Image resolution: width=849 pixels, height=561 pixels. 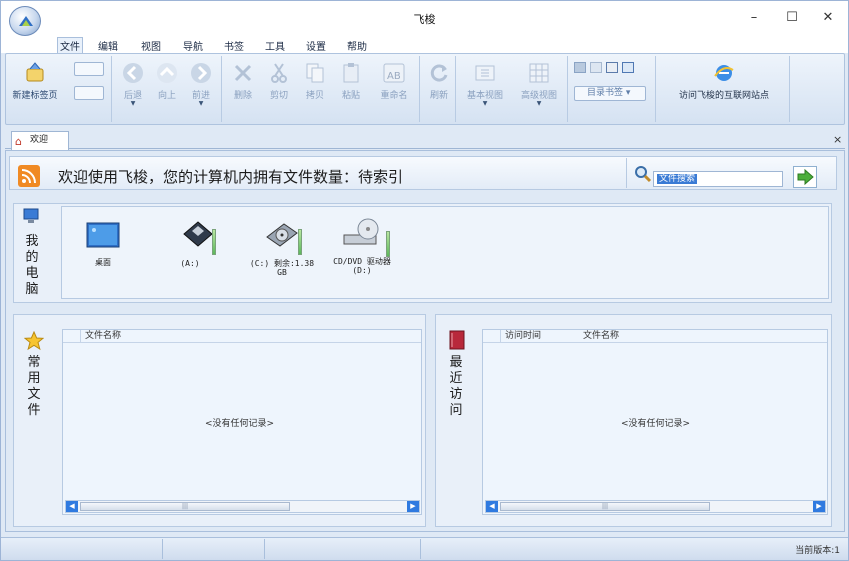 I want to click on copy-button: 拷贝, so click(x=315, y=80).